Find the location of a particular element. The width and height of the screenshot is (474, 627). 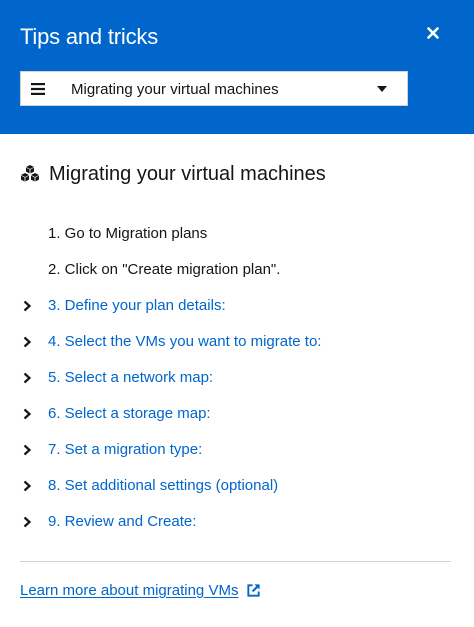

topic-select: Migrating your virtual machines is located at coordinates (214, 88).